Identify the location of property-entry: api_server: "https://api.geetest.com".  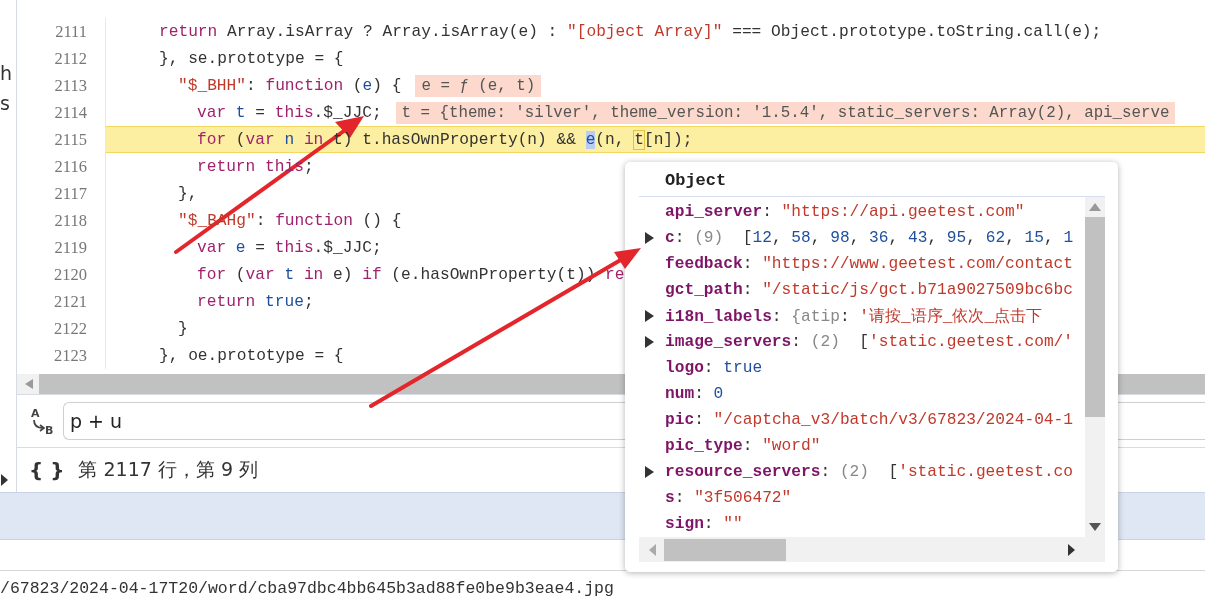
(845, 212).